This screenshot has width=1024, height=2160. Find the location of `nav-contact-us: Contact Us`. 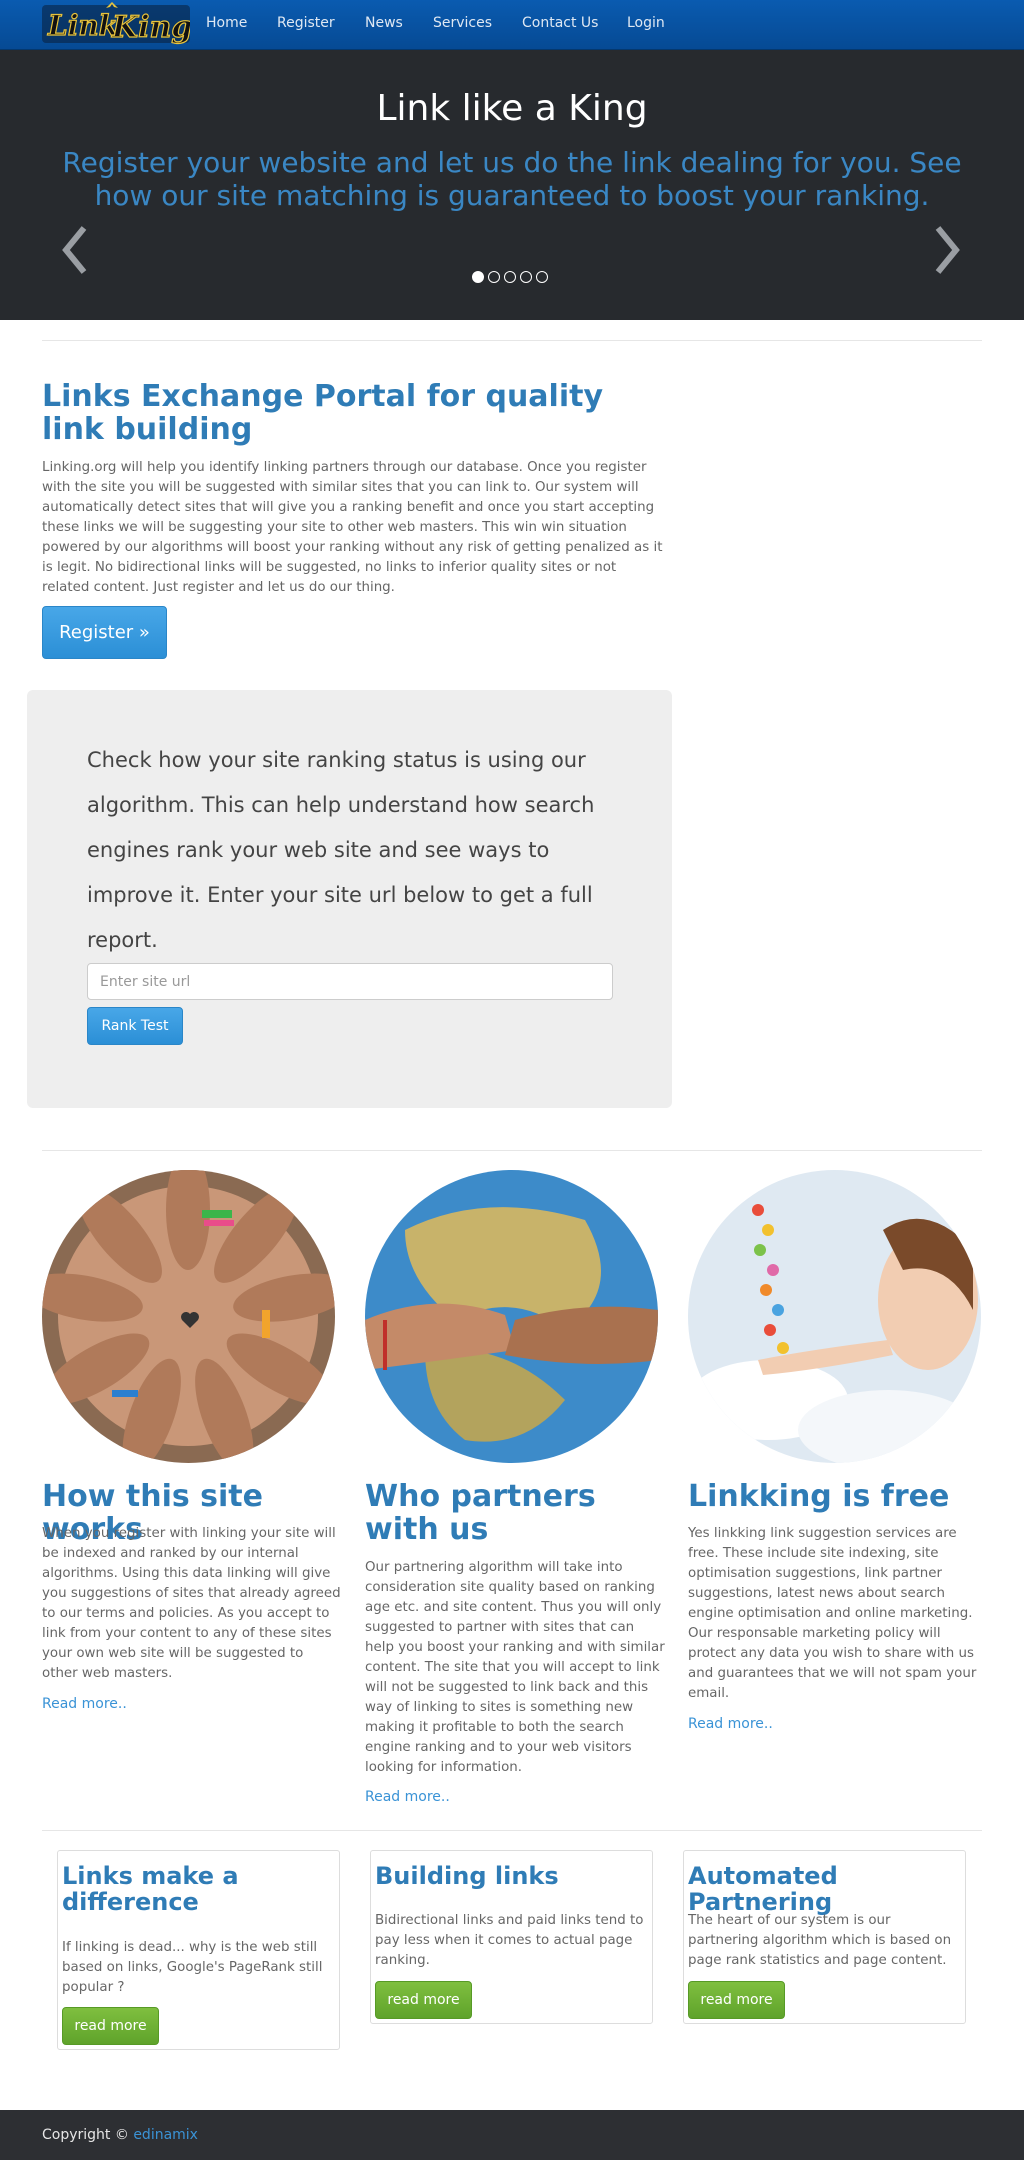

nav-contact-us: Contact Us is located at coordinates (560, 23).